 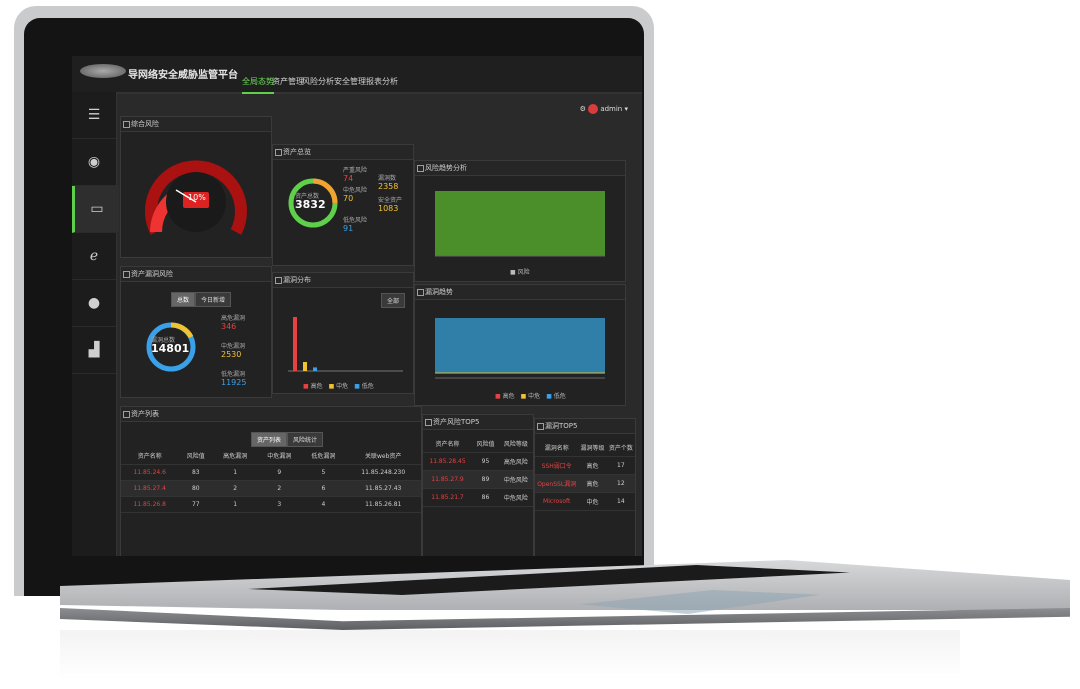 What do you see at coordinates (557, 465) in the screenshot?
I see `table-cell: SSH弱口令` at bounding box center [557, 465].